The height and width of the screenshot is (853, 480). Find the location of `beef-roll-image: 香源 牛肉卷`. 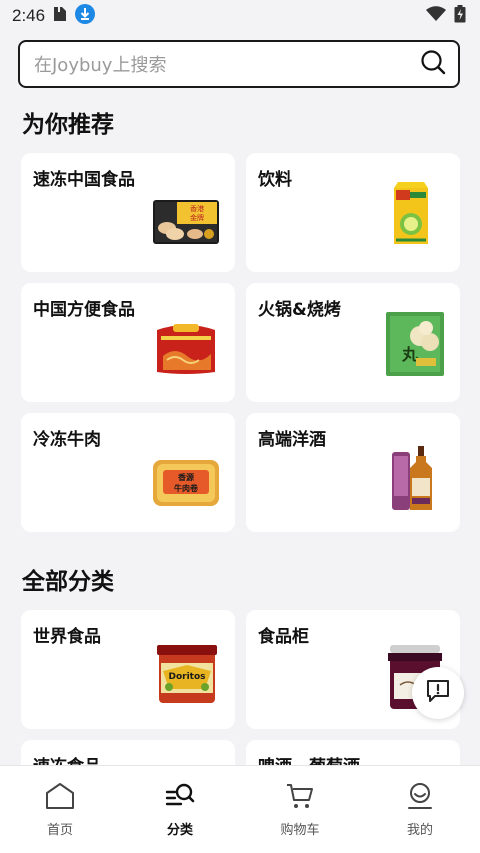

beef-roll-image: 香源 牛肉卷 is located at coordinates (186, 485).